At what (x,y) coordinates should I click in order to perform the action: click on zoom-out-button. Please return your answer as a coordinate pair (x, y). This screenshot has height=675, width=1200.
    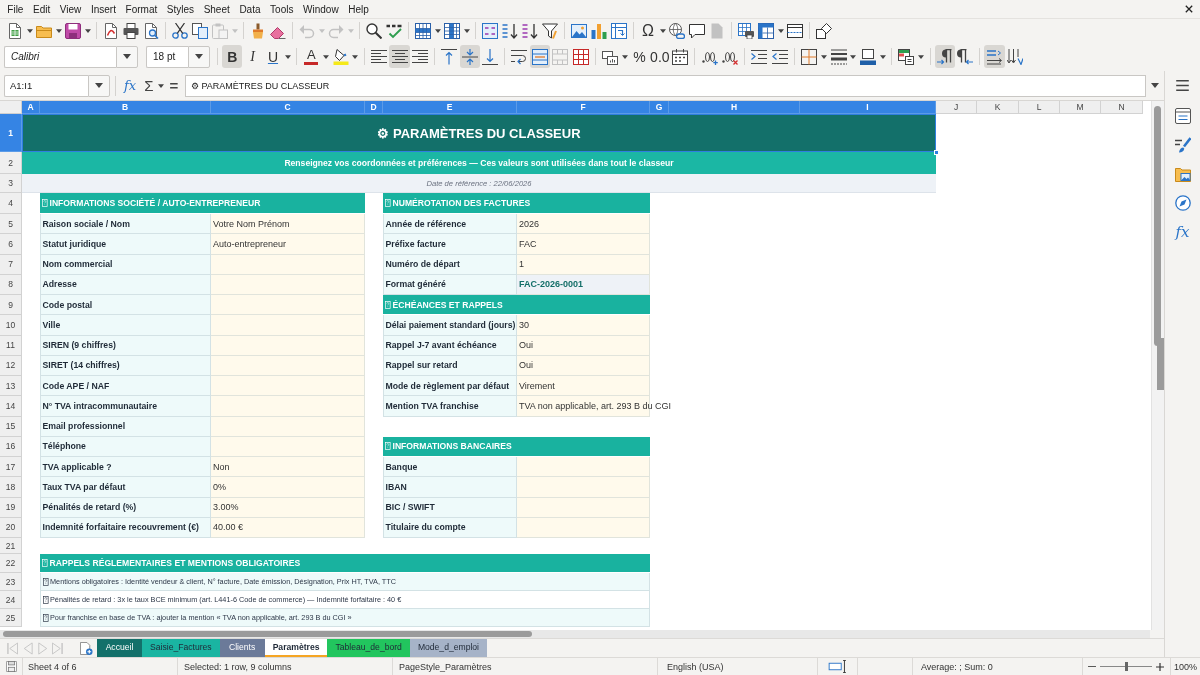
    Looking at the image, I should click on (1092, 666).